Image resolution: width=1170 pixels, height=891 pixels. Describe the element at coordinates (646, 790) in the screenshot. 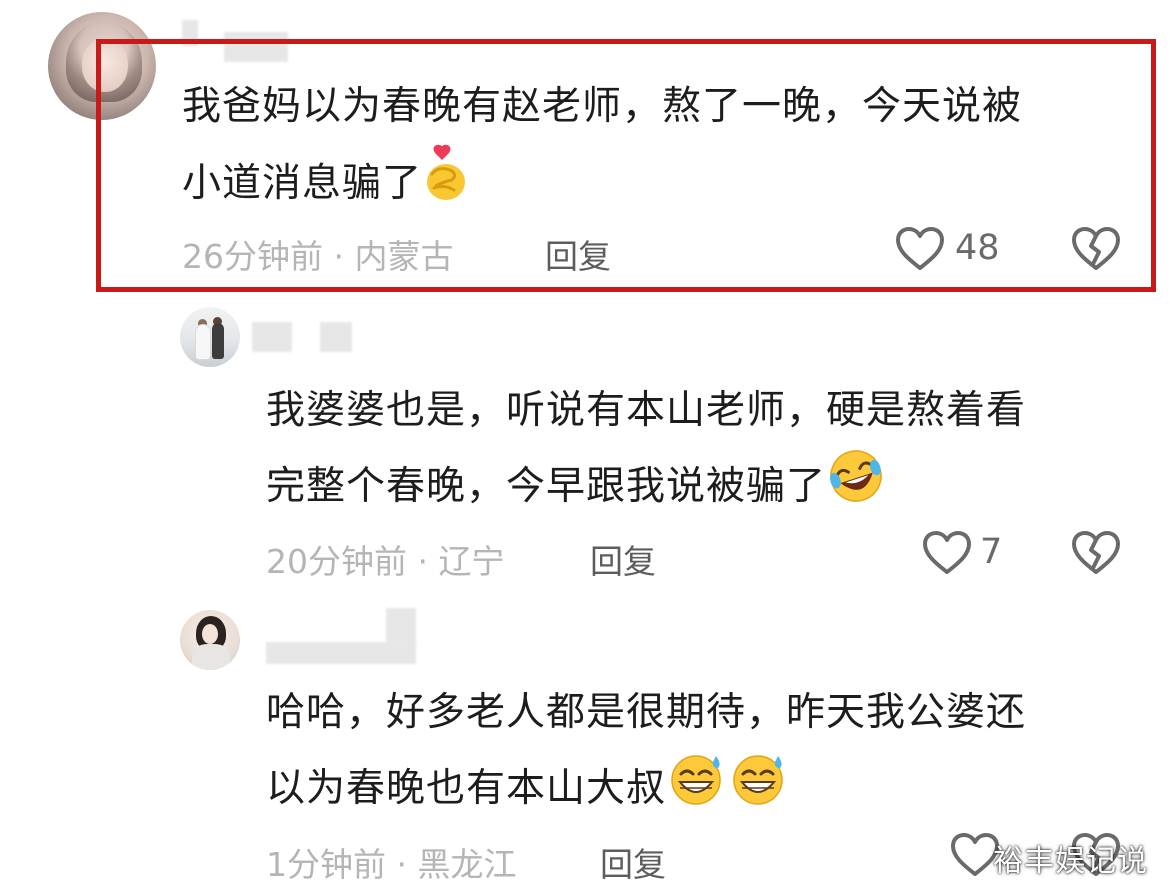

I see `comment-line: 以为春晚也有本山大叔` at that location.